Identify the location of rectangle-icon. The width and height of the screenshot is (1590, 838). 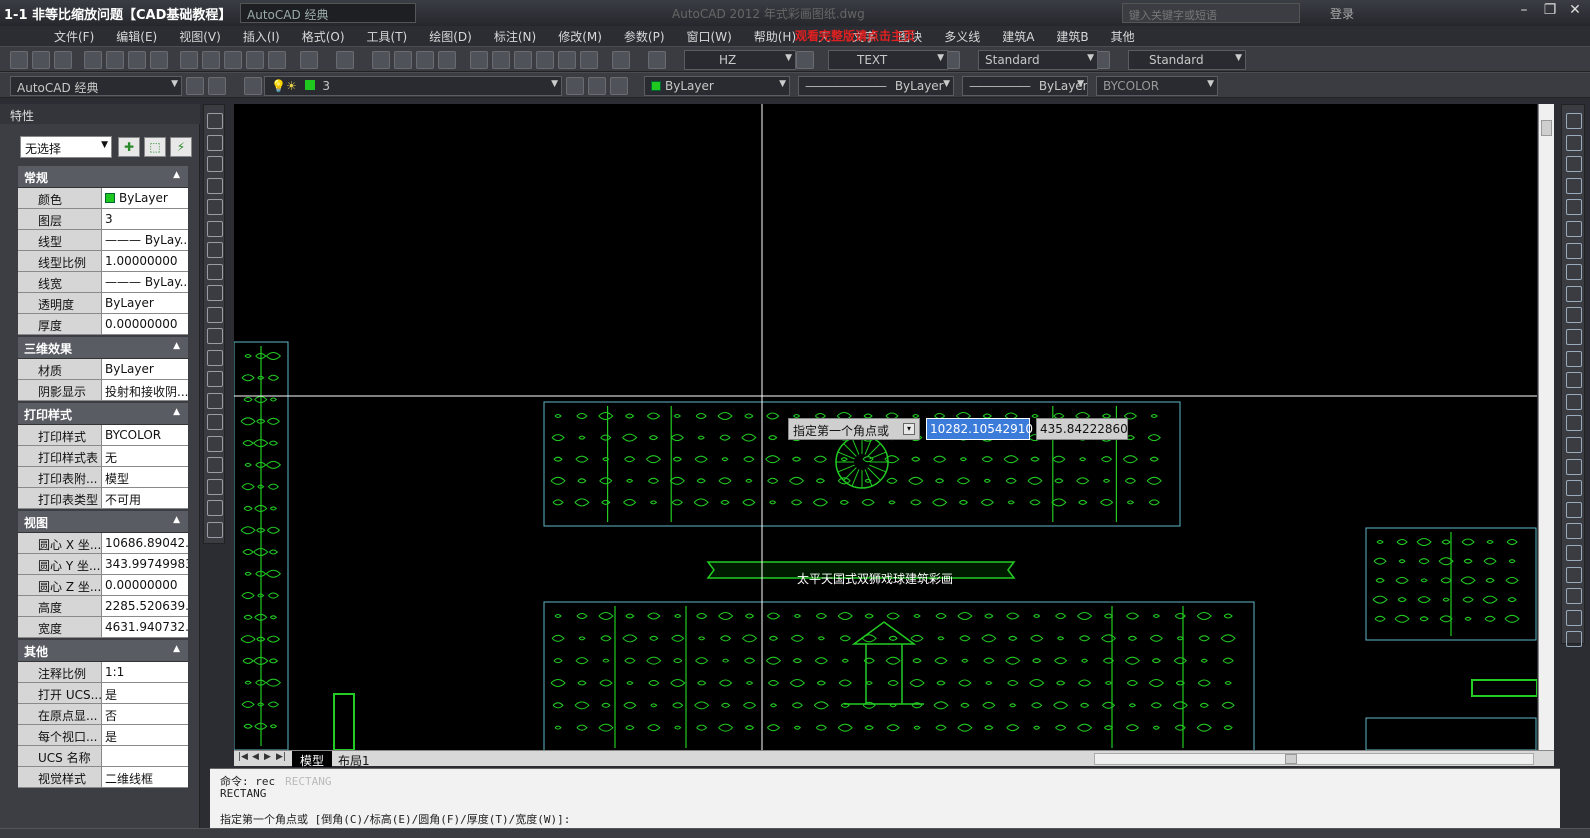
(215, 207).